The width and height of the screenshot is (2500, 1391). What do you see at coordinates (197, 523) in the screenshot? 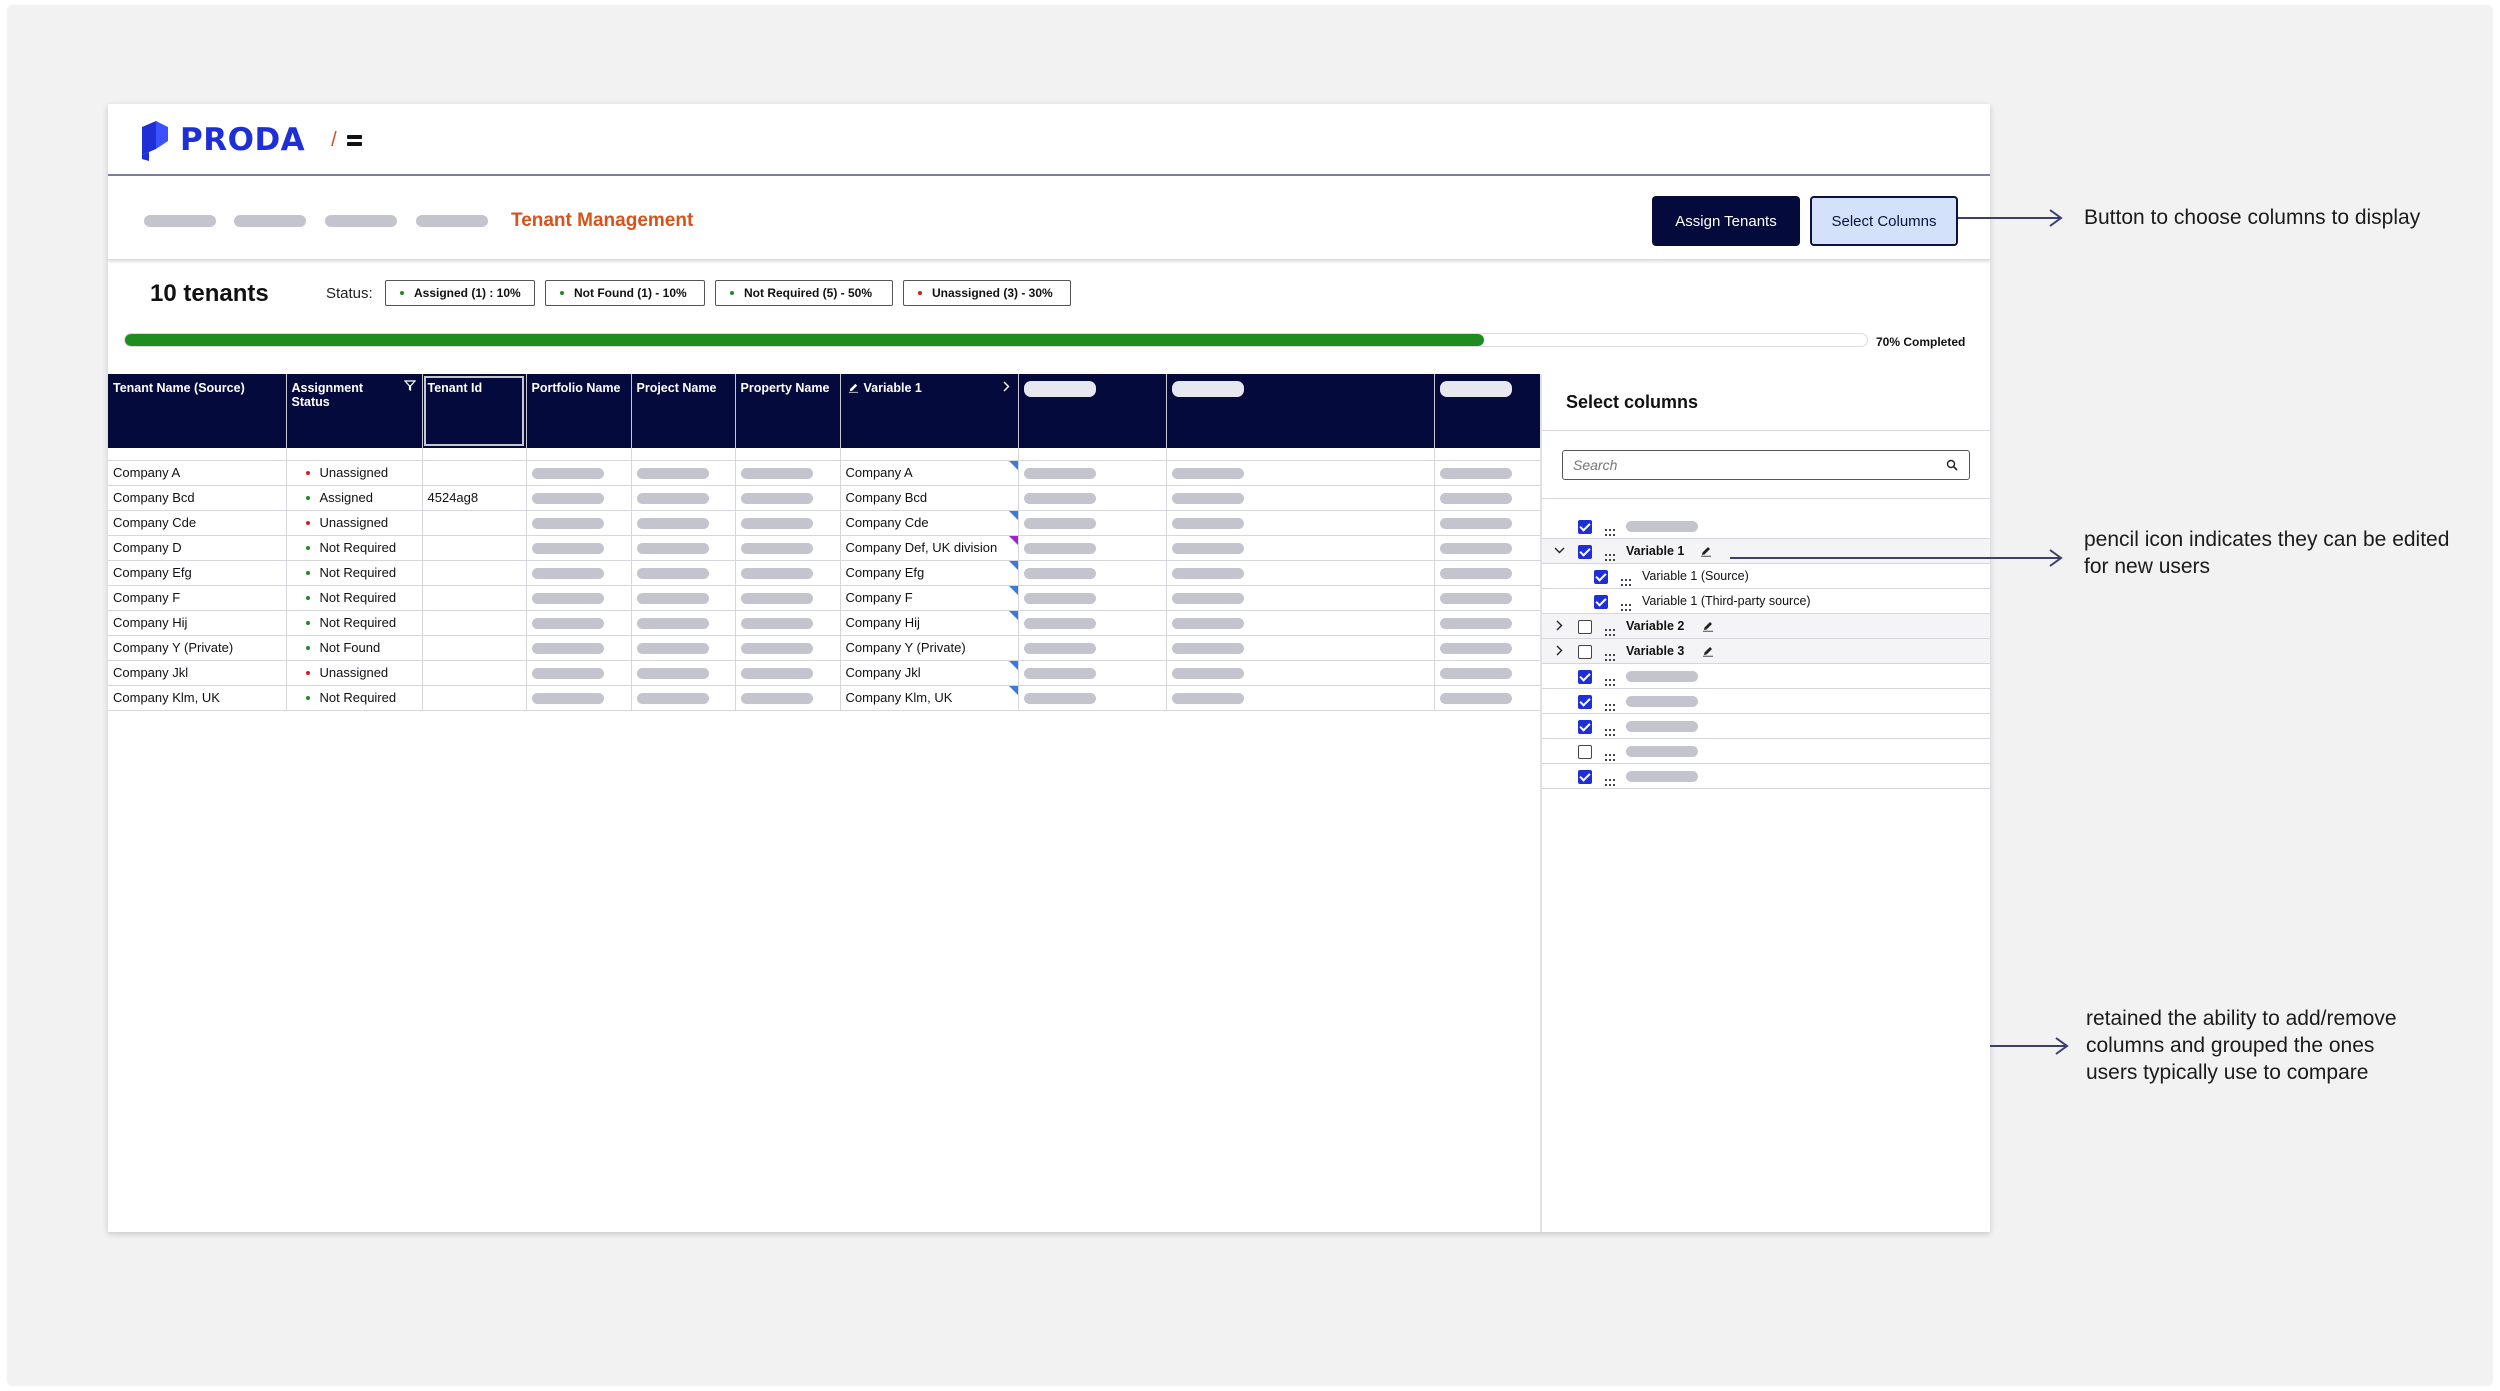
I see `cell-tenant-name: Company Cde` at bounding box center [197, 523].